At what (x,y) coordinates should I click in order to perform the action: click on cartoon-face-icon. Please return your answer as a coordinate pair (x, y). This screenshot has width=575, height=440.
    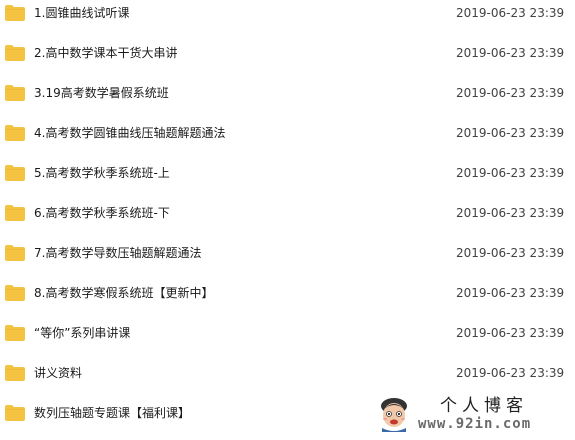
    Looking at the image, I should click on (394, 414).